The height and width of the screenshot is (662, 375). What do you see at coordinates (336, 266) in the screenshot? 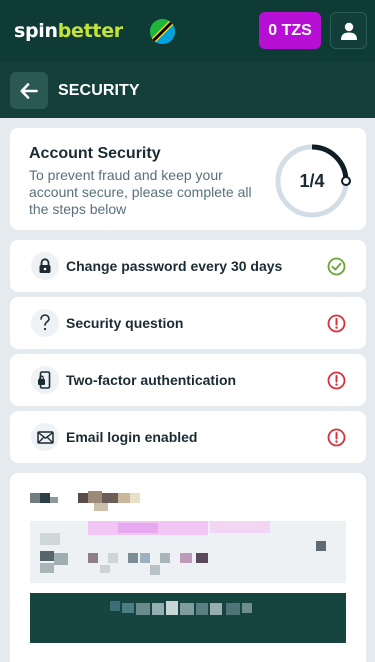
I see `check-circle-icon` at bounding box center [336, 266].